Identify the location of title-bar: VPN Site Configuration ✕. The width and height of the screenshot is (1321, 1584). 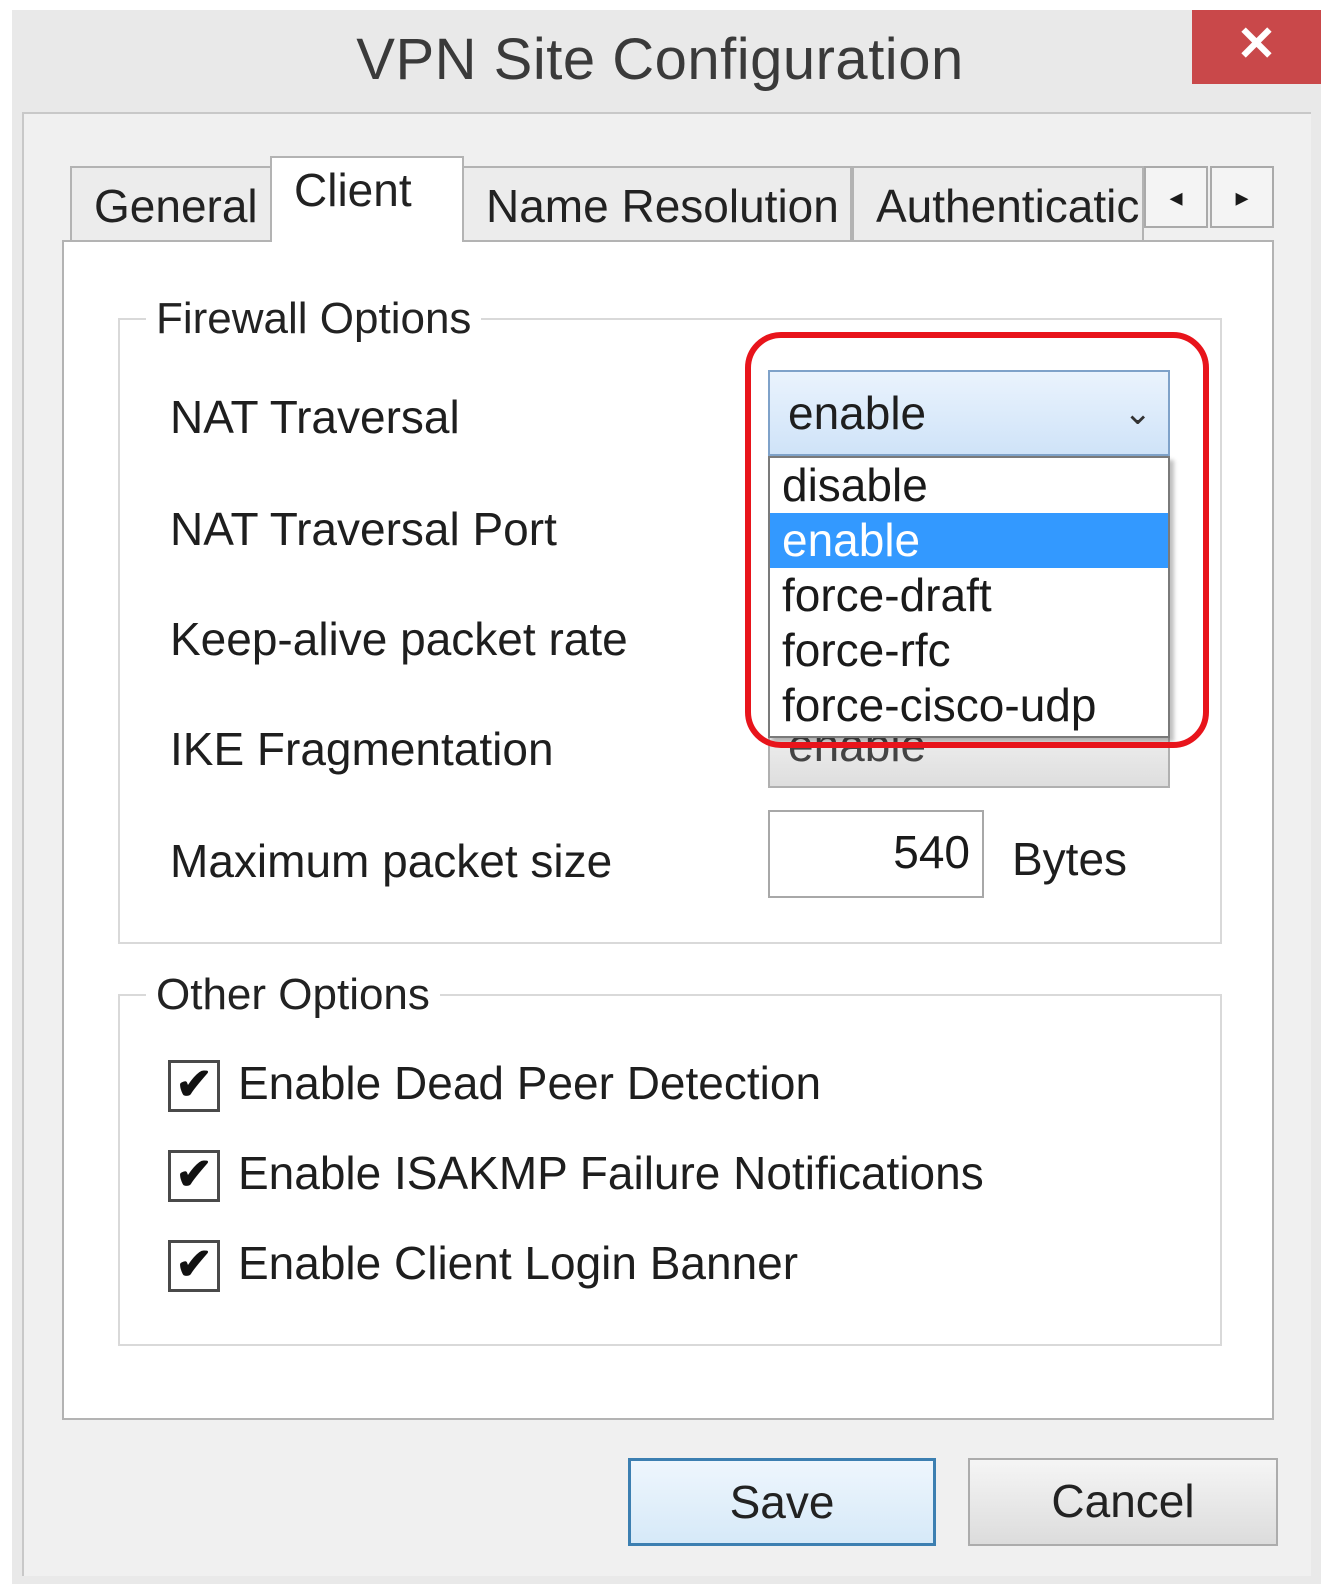
(666, 66).